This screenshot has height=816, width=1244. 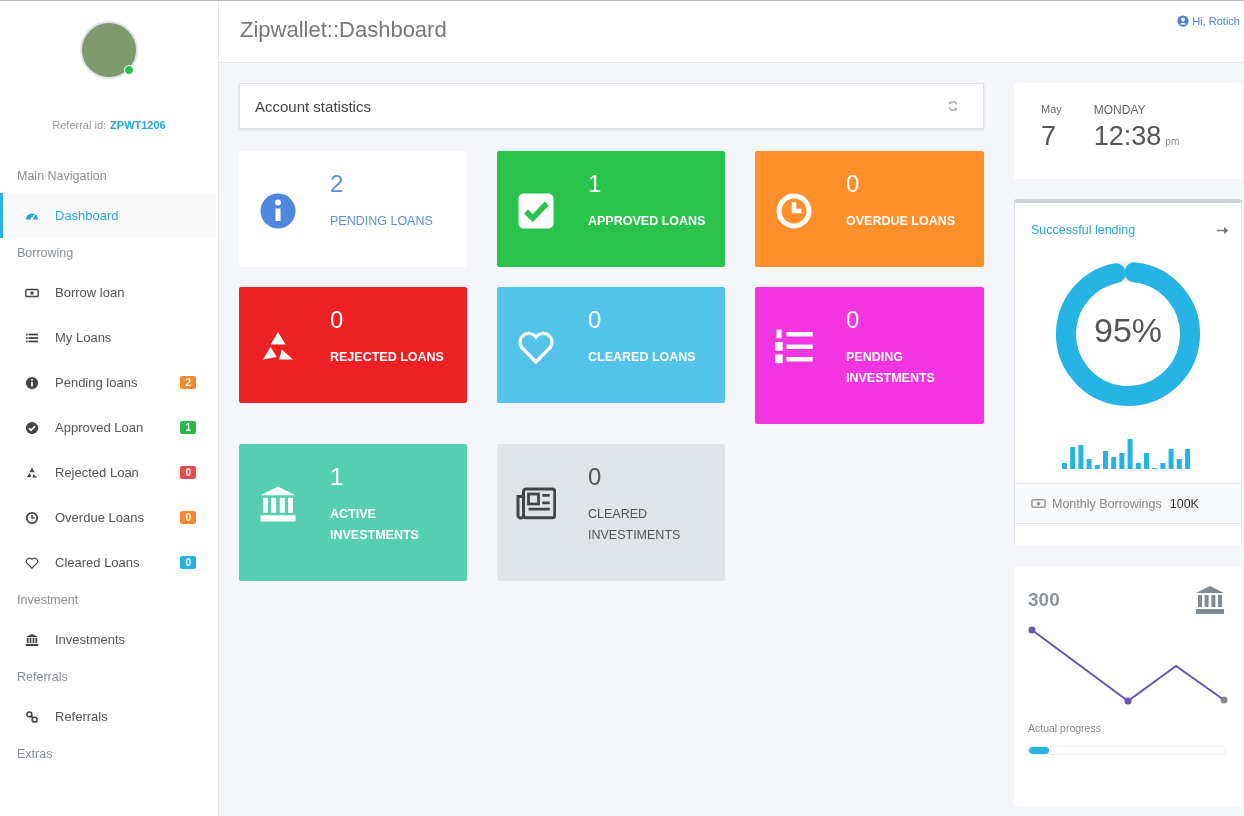 What do you see at coordinates (109, 292) in the screenshot?
I see `nav-item: Borrow loan` at bounding box center [109, 292].